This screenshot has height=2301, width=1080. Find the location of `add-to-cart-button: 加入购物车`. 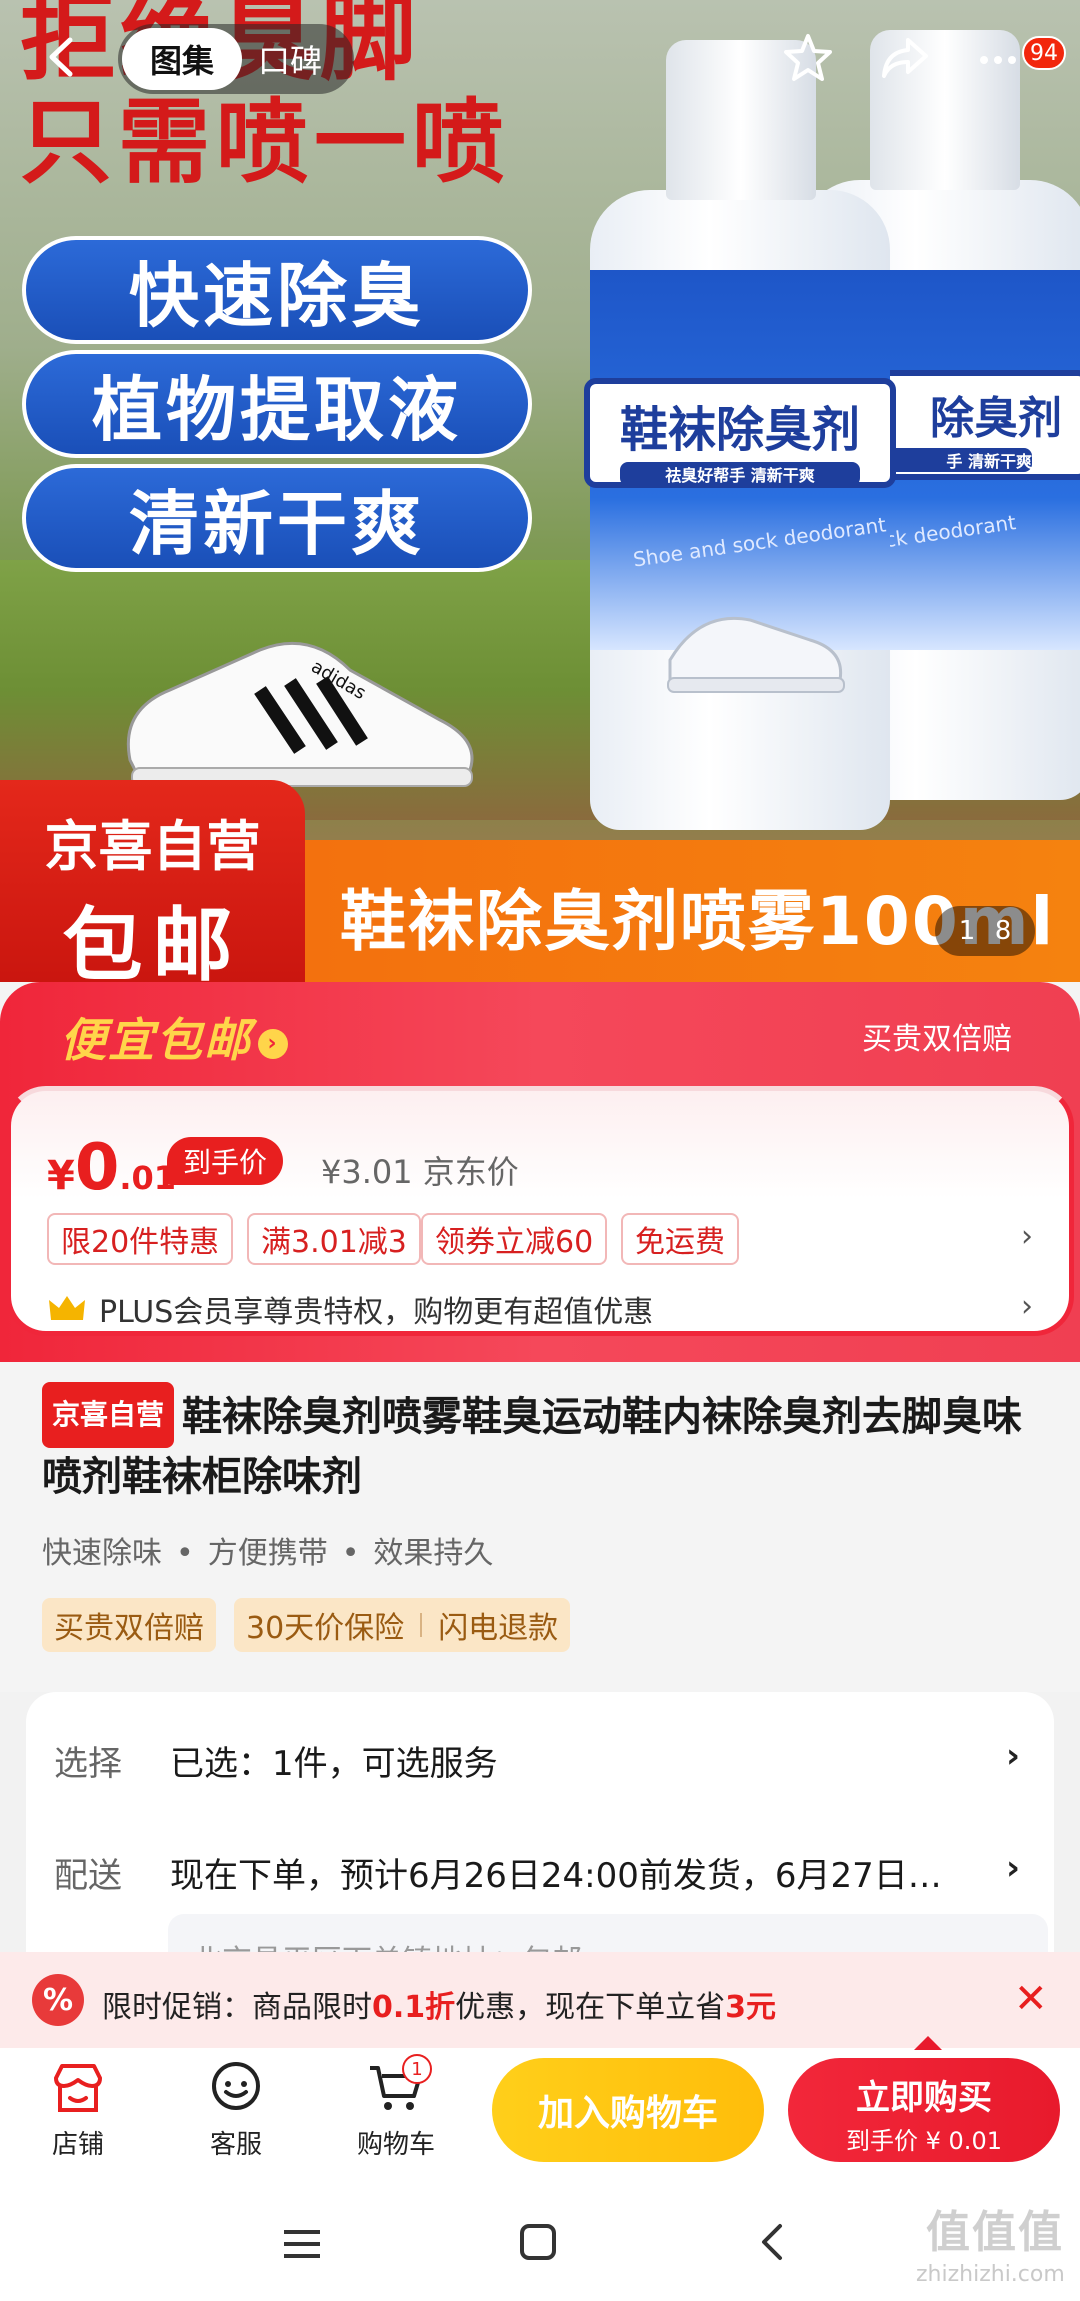

add-to-cart-button: 加入购物车 is located at coordinates (628, 2110).